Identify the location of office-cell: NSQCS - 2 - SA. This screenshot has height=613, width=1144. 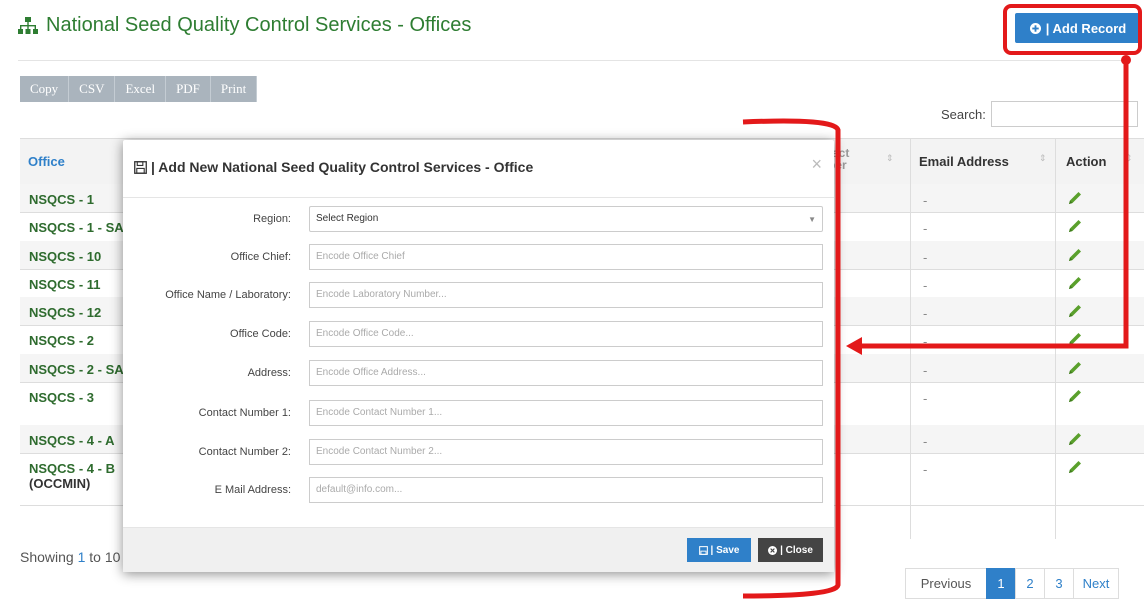
(76, 369).